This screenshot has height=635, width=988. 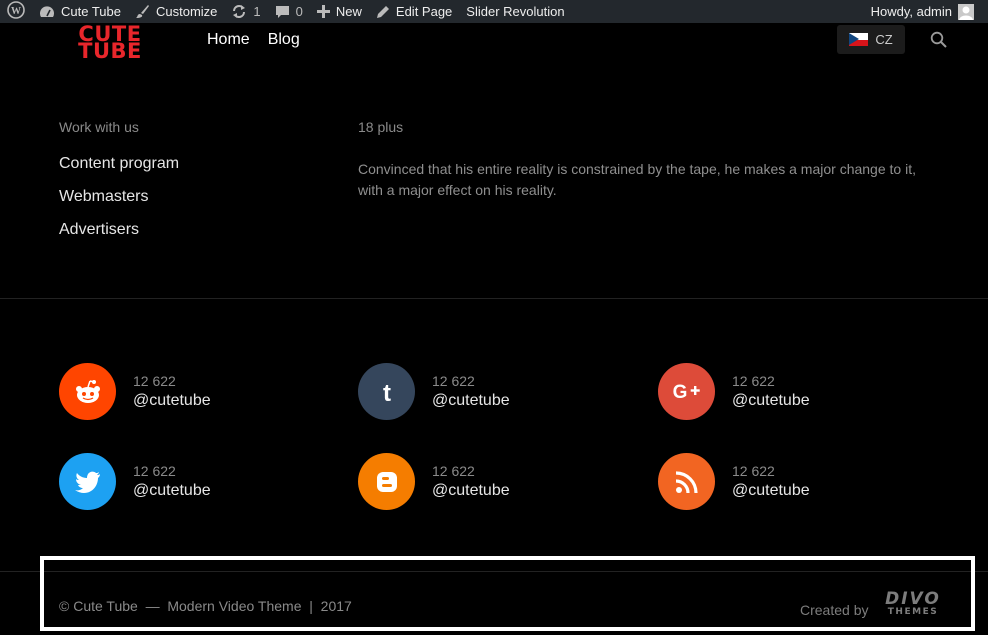 What do you see at coordinates (507, 593) in the screenshot?
I see `bottom-bar-highlight` at bounding box center [507, 593].